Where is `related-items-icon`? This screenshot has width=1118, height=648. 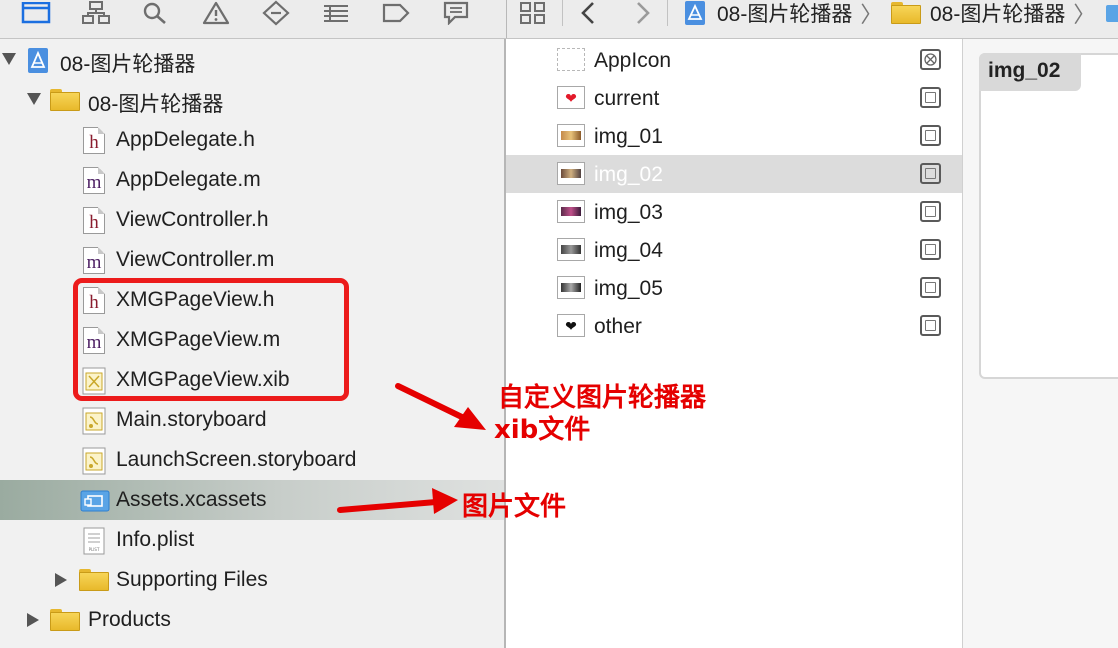 related-items-icon is located at coordinates (533, 13).